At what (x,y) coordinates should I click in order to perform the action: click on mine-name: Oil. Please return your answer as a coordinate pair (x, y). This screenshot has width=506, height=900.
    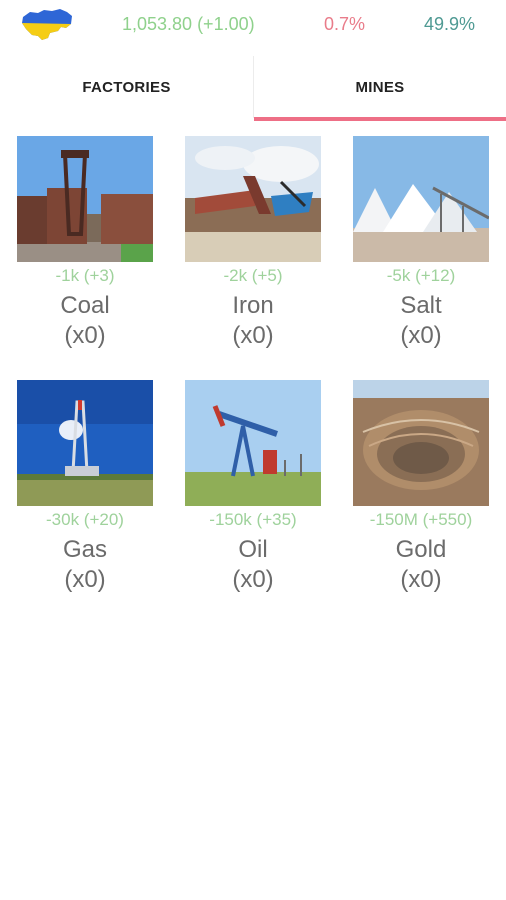
    Looking at the image, I should click on (253, 549).